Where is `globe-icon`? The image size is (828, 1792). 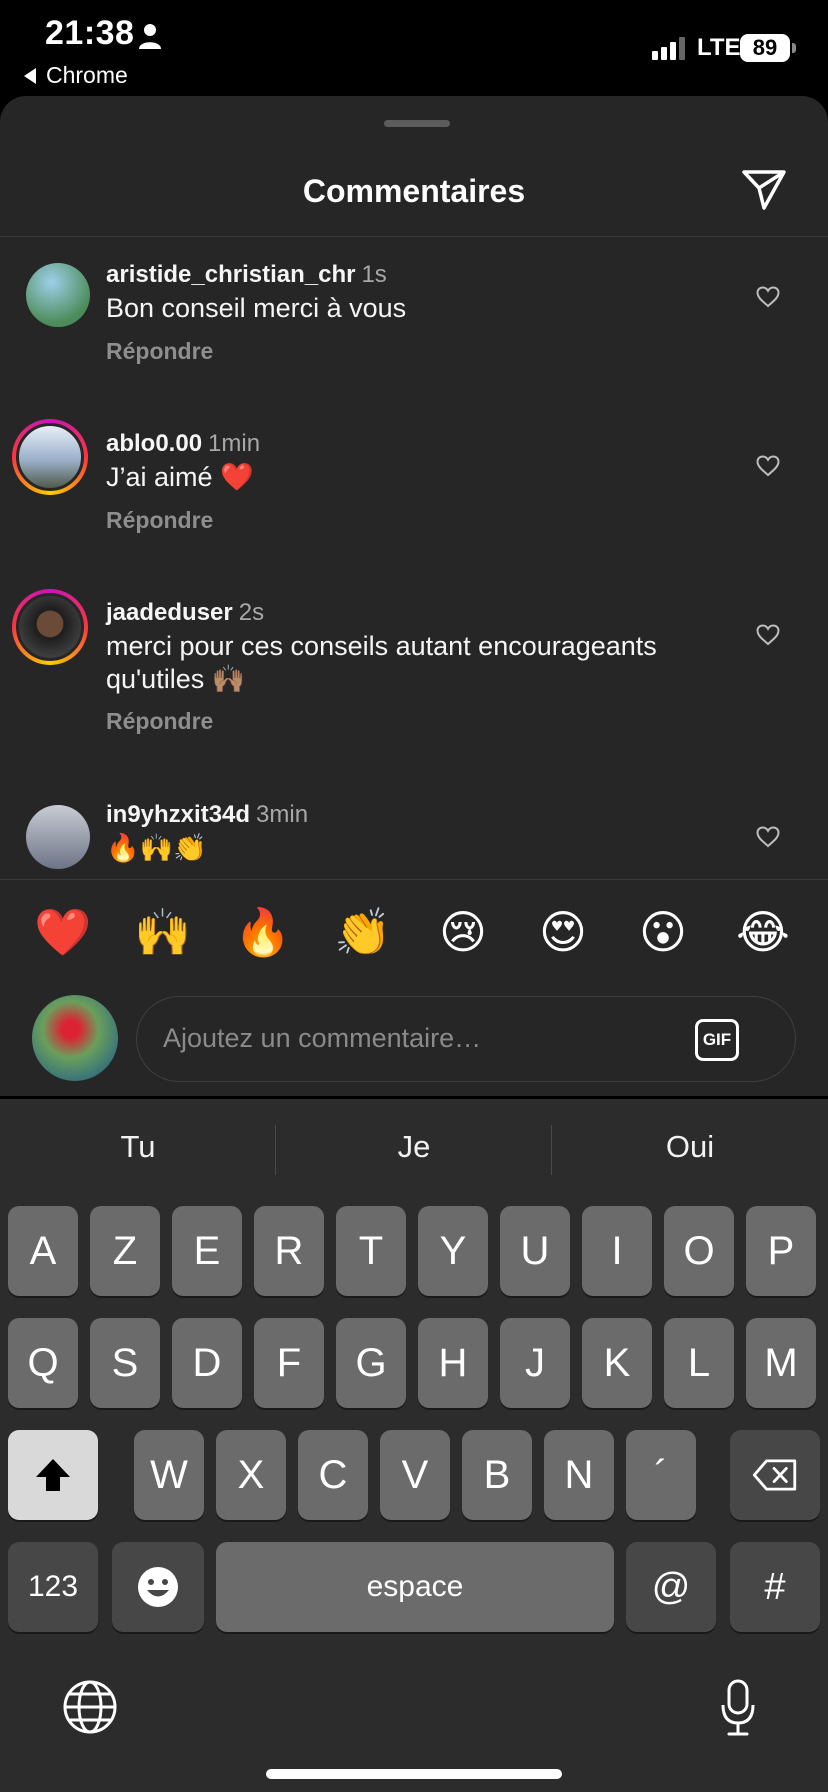
globe-icon is located at coordinates (90, 1707).